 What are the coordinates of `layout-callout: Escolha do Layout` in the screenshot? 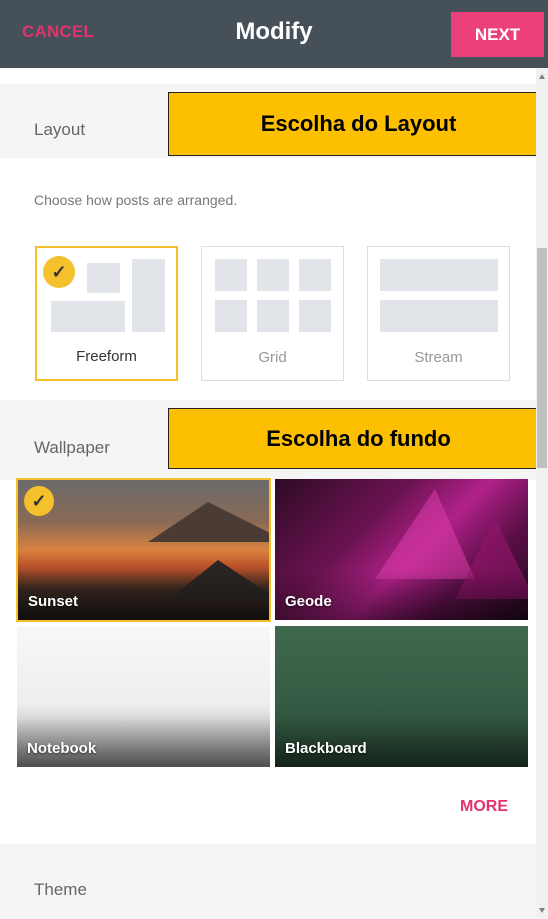 It's located at (352, 124).